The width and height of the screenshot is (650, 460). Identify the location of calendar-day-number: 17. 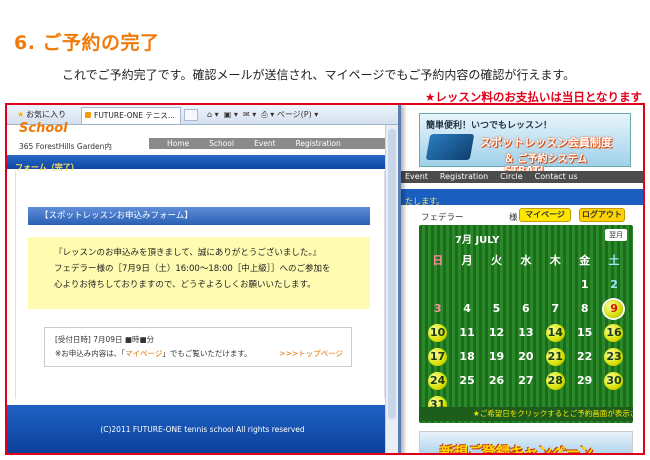
(438, 356).